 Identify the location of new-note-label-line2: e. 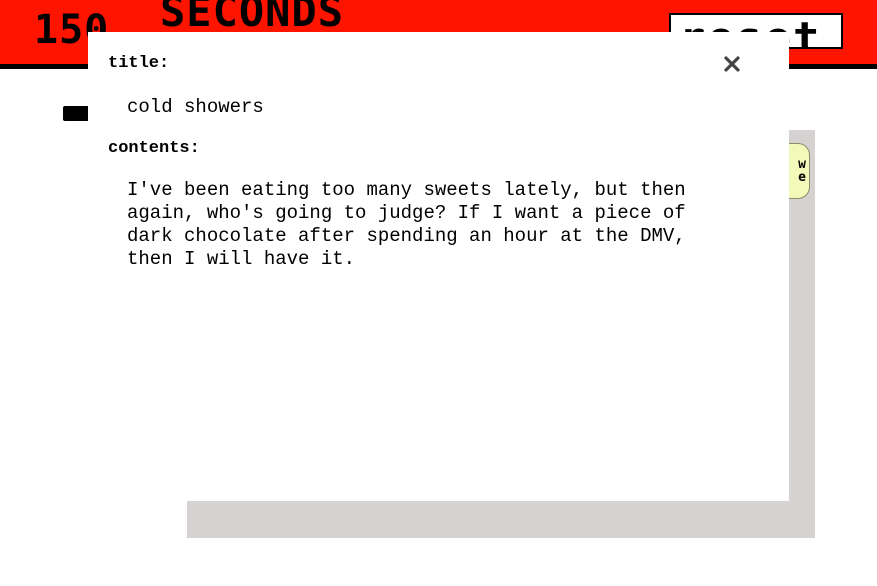
(802, 177).